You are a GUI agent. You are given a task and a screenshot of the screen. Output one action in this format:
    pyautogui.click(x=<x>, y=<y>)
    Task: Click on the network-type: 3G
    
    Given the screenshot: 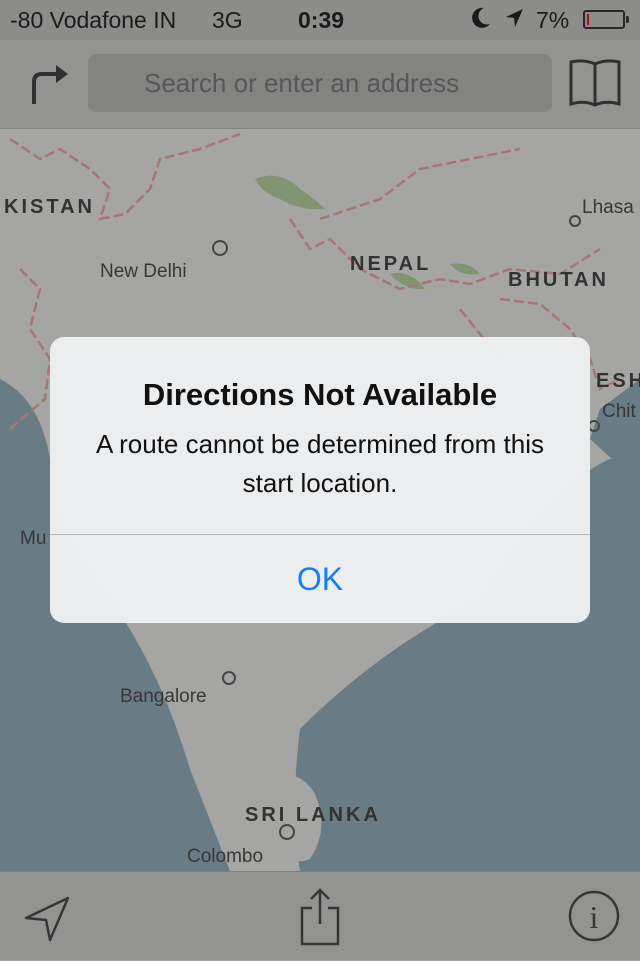 What is the action you would take?
    pyautogui.click(x=227, y=20)
    